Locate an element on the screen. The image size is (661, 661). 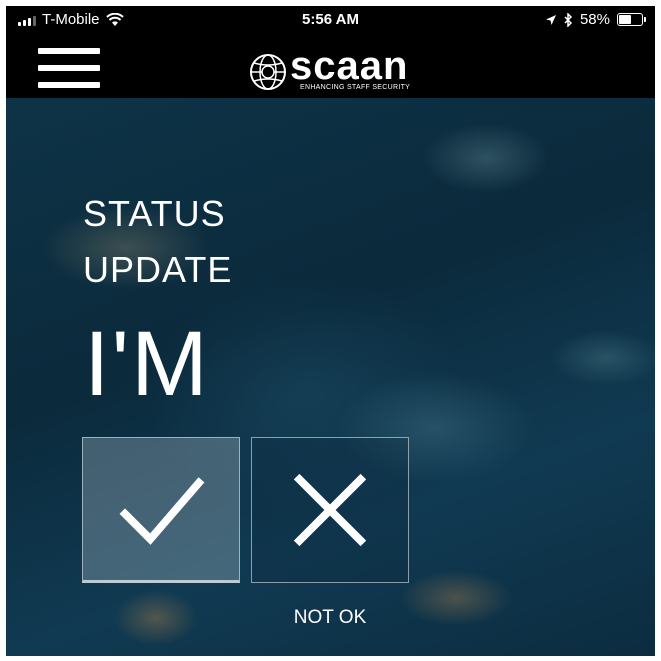
ok-button is located at coordinates (161, 510).